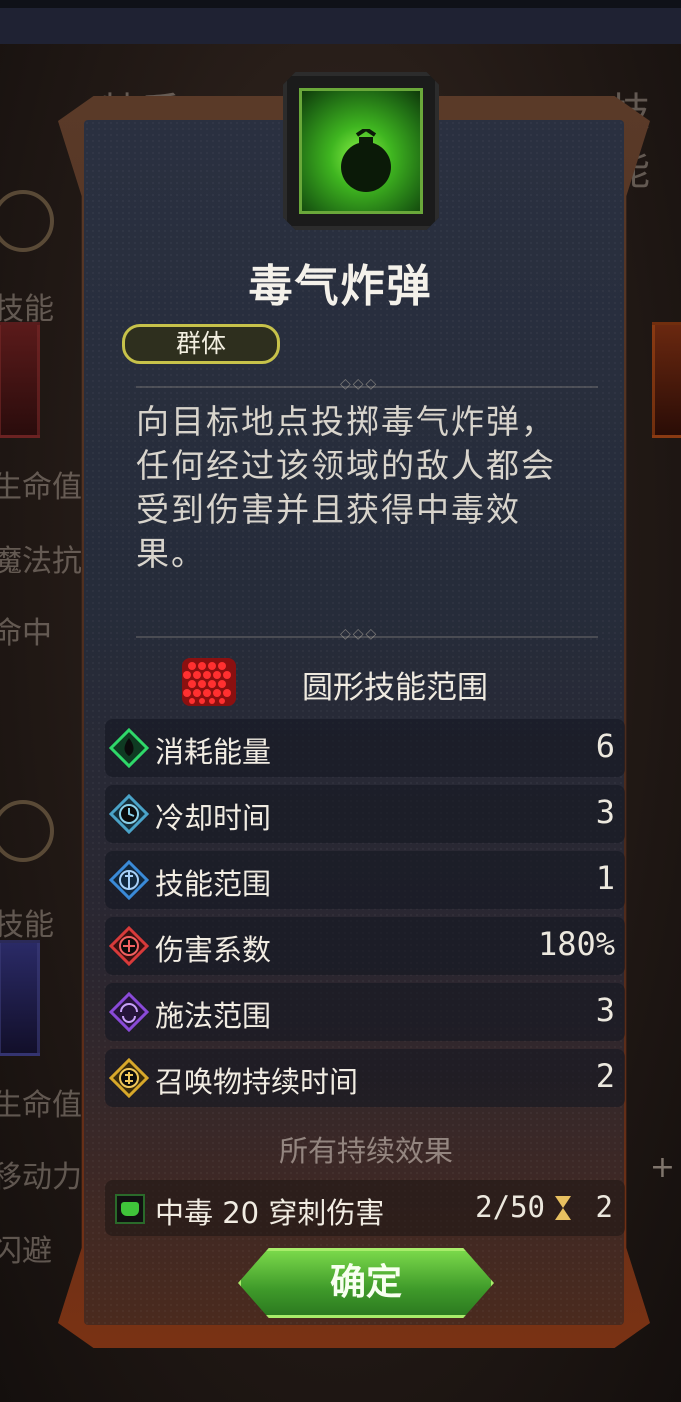 This screenshot has width=681, height=1402. I want to click on summon-duration-icon, so click(129, 1078).